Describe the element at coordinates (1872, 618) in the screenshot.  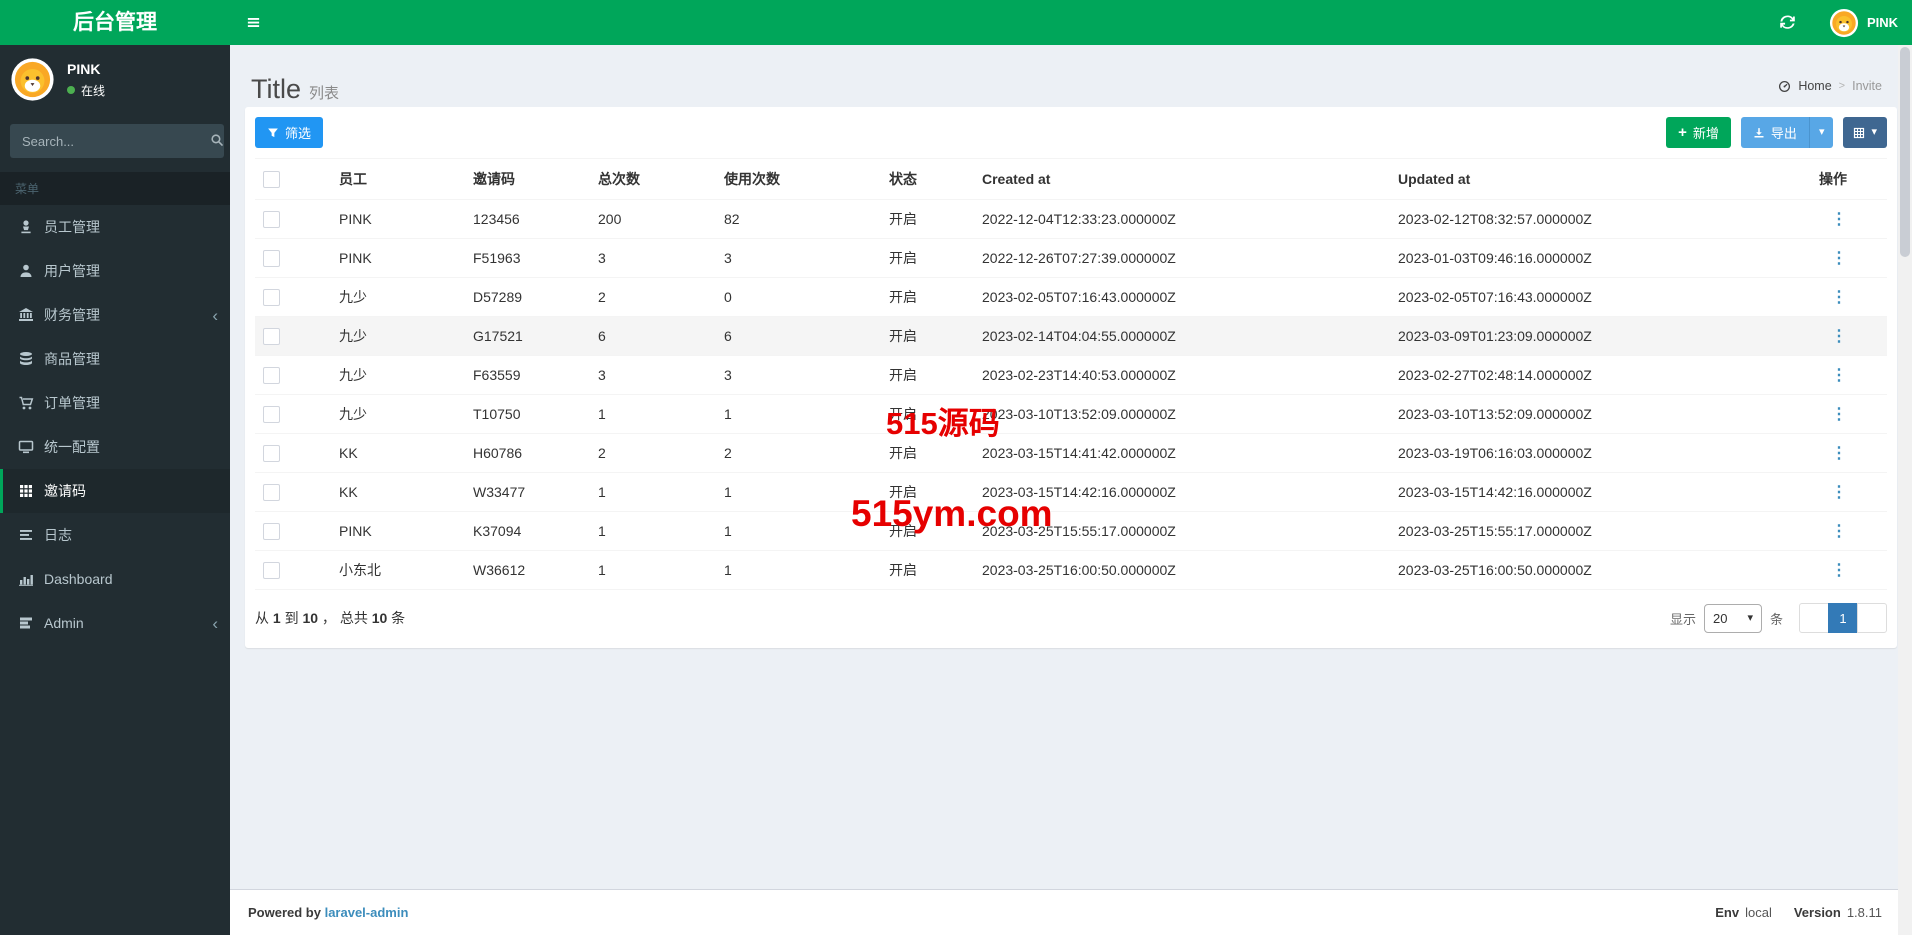
I see `pager-next-button` at that location.